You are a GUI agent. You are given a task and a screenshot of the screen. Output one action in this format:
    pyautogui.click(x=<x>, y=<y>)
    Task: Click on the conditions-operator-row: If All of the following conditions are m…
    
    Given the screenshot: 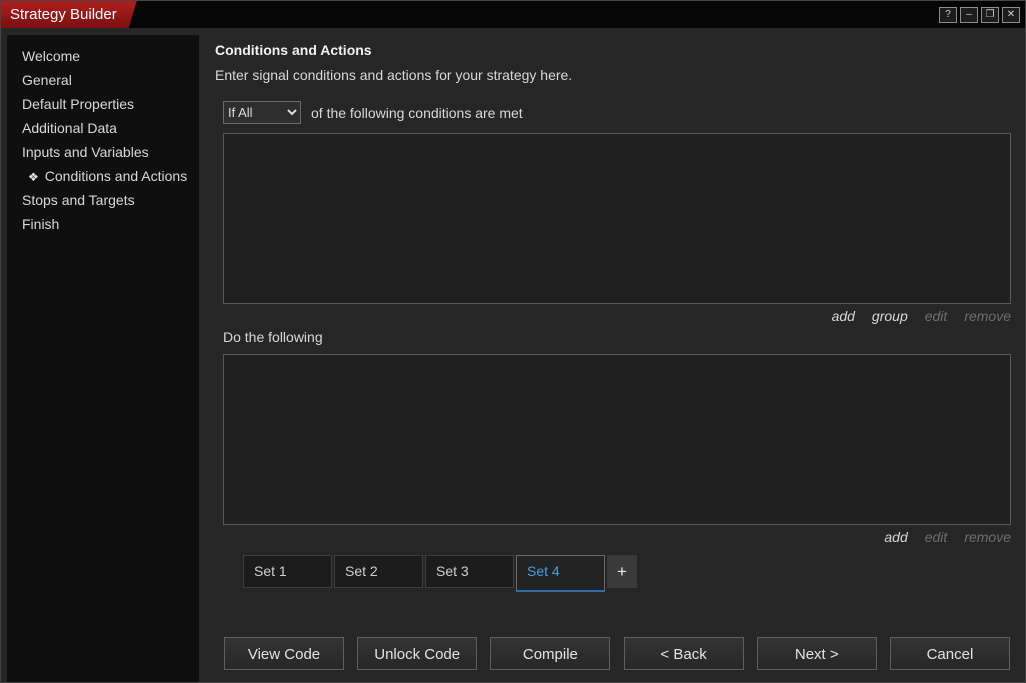 What is the action you would take?
    pyautogui.click(x=617, y=112)
    